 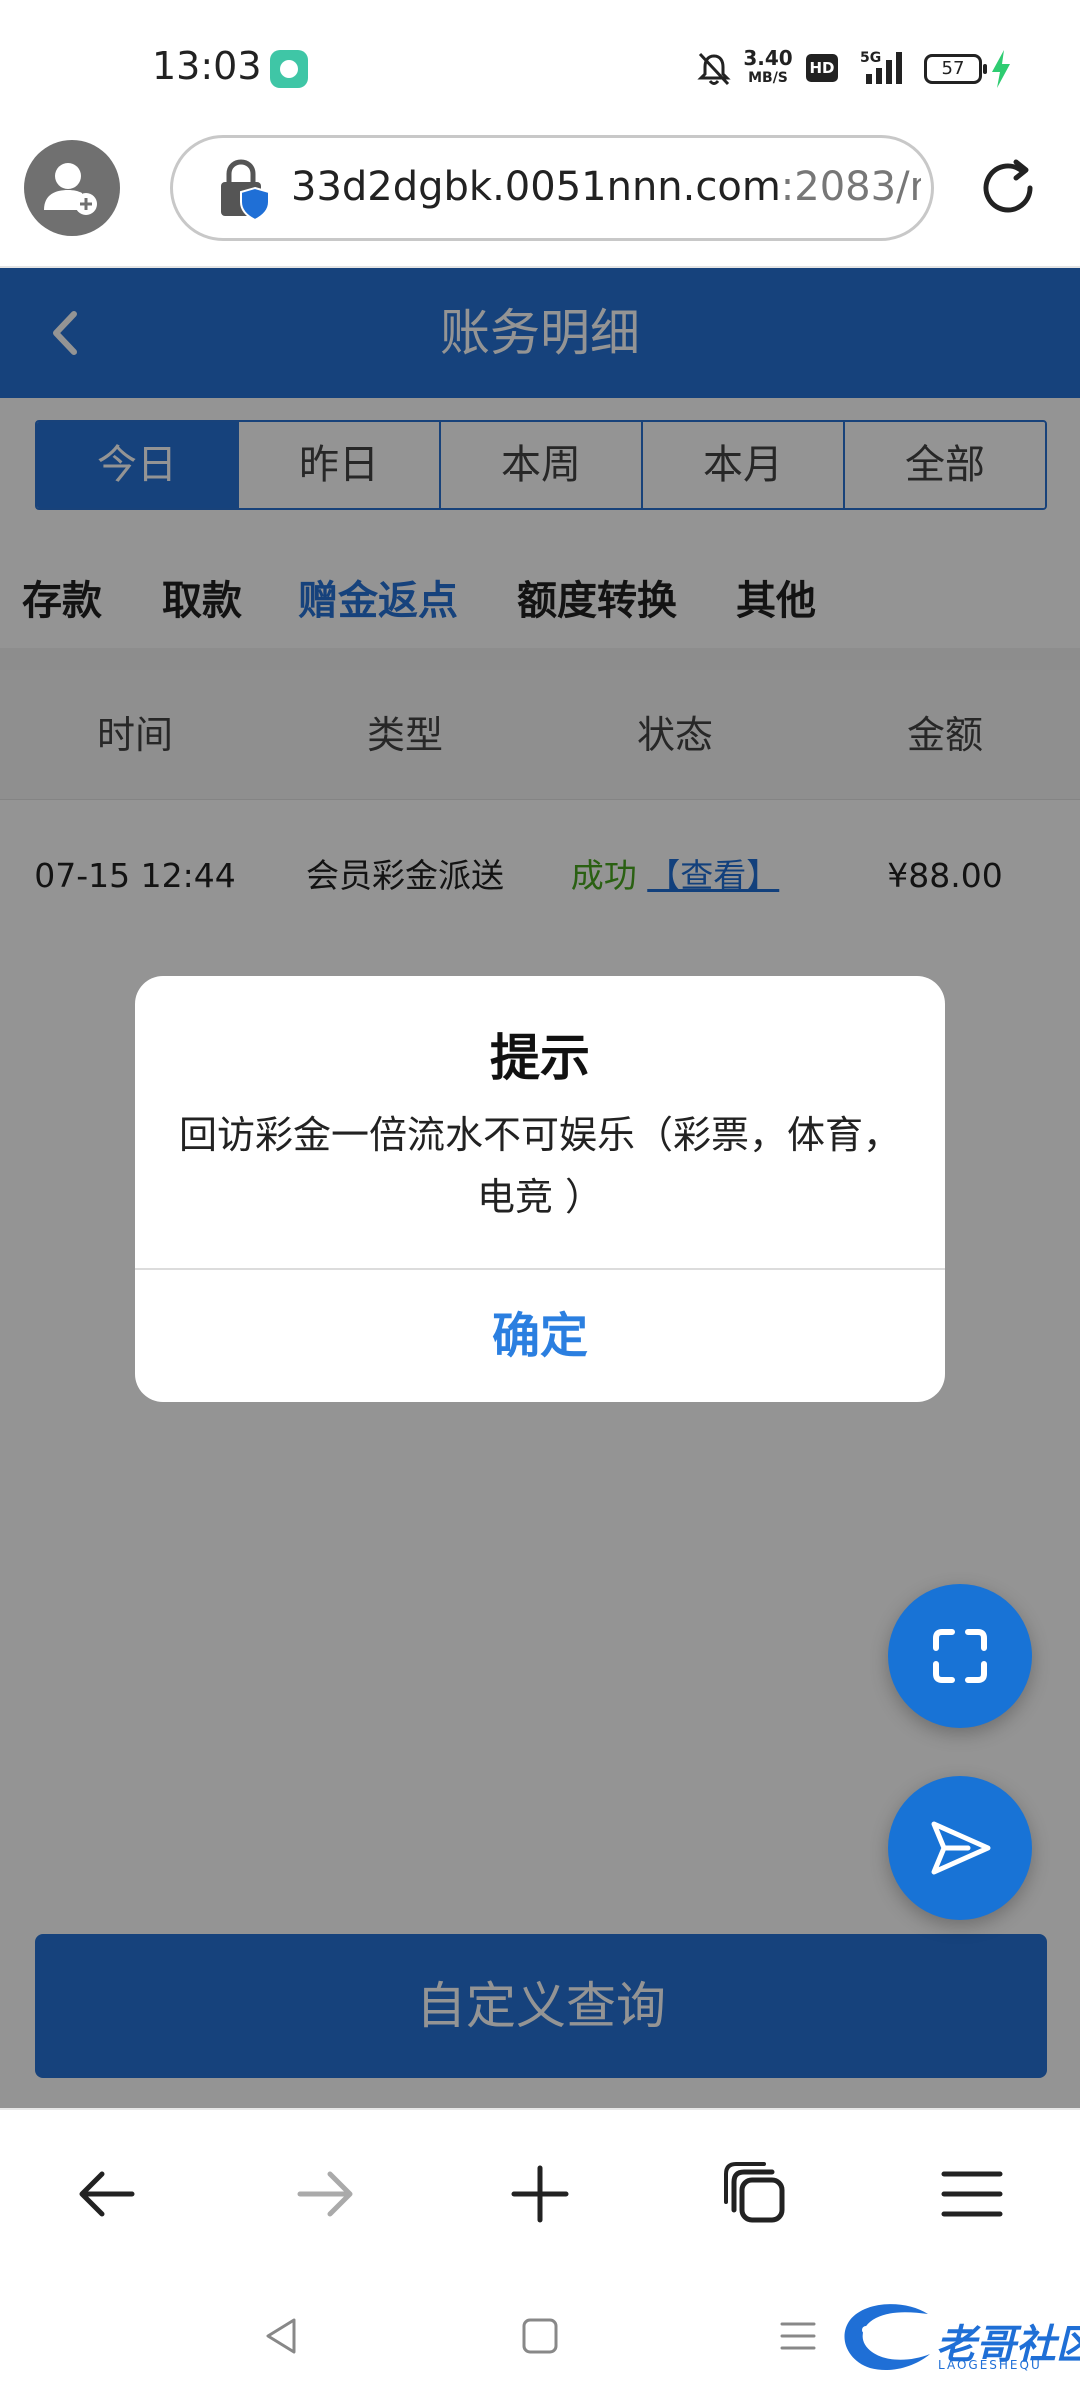 I want to click on bell-muted-icon, so click(x=714, y=69).